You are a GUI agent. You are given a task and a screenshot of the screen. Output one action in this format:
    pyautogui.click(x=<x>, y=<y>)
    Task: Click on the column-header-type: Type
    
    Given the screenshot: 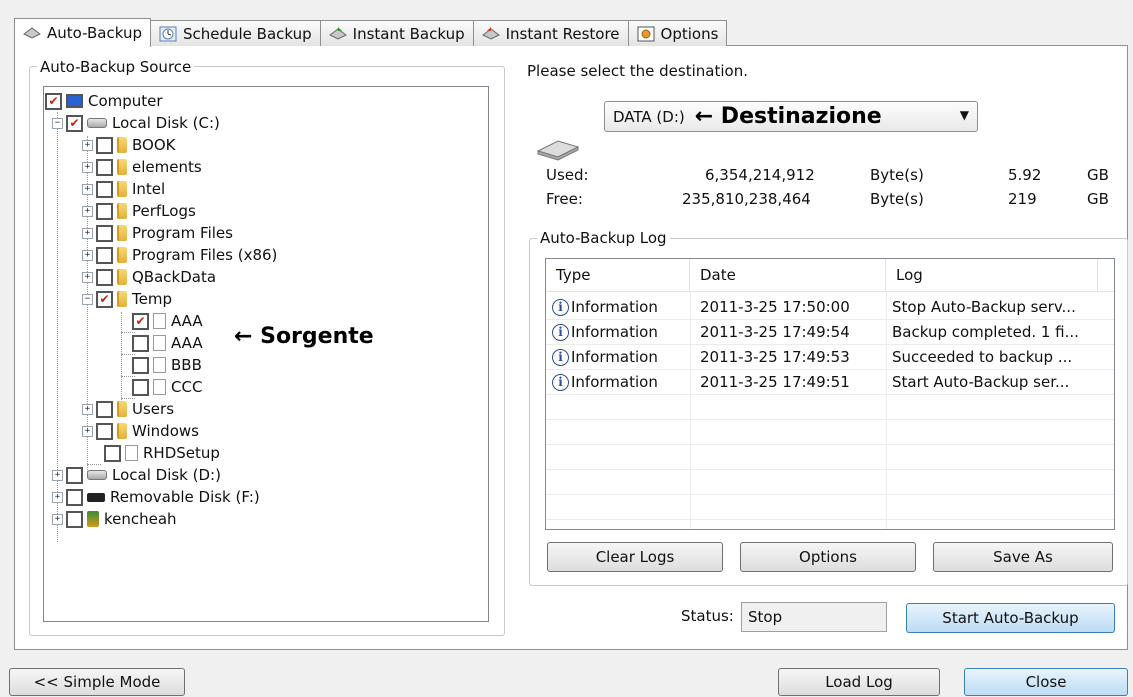 What is the action you would take?
    pyautogui.click(x=618, y=275)
    